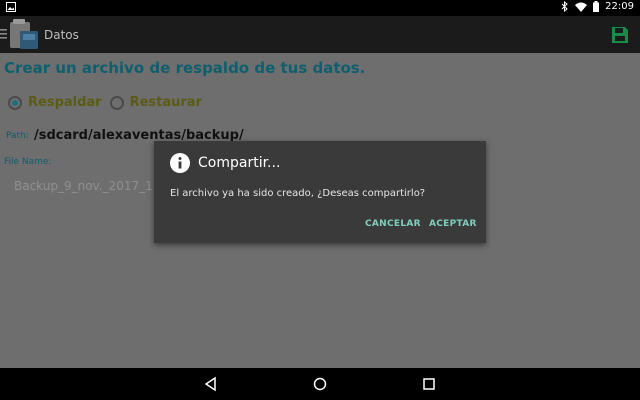 The height and width of the screenshot is (400, 640). I want to click on status-bar: 22:09, so click(320, 8).